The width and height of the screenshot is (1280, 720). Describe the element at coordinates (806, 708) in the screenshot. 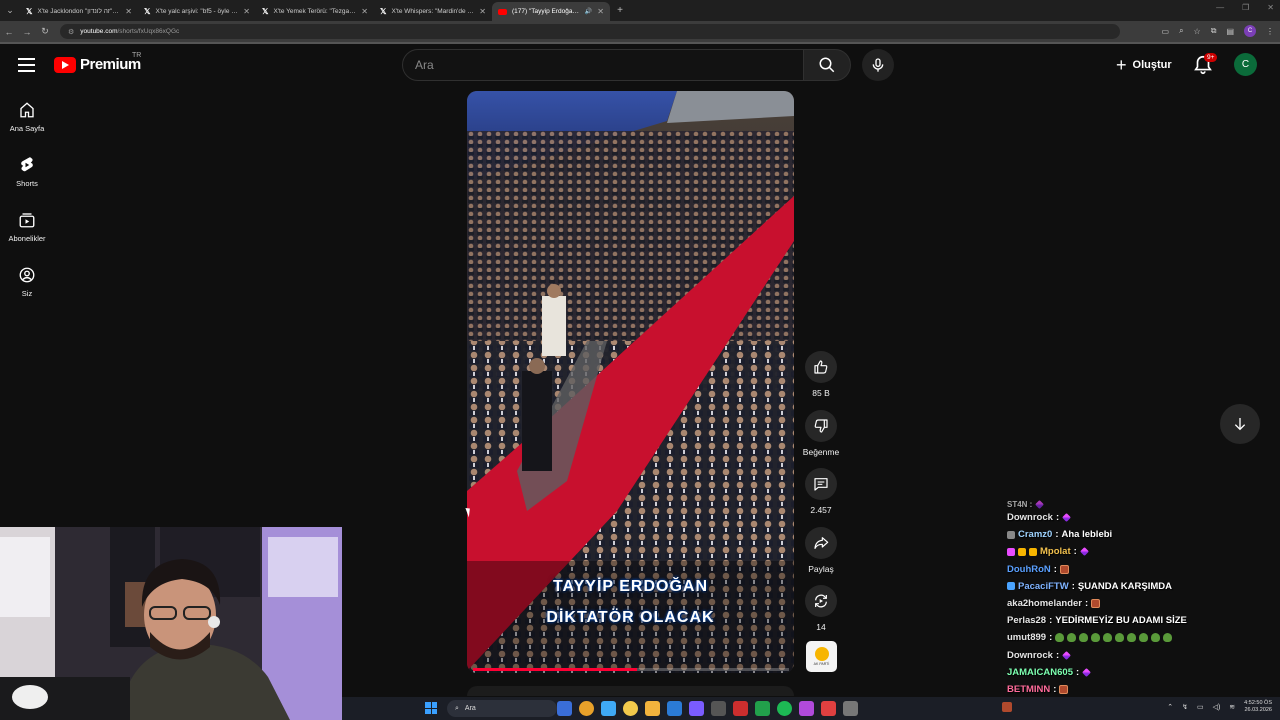

I see `obs-icon` at that location.